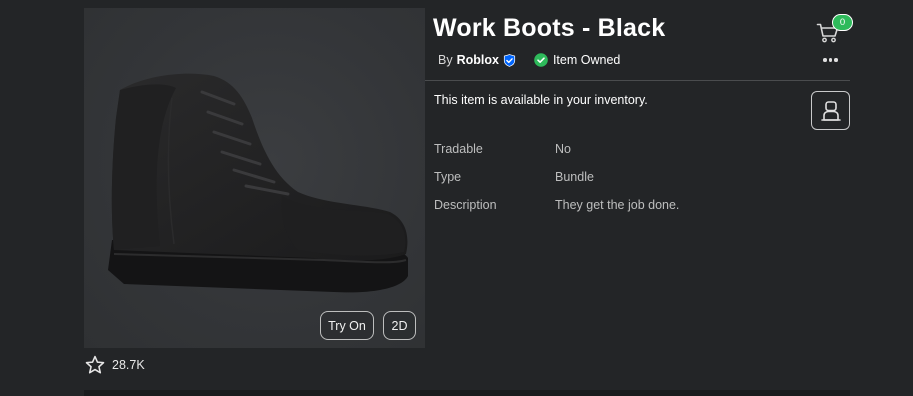  I want to click on header-divider, so click(637, 80).